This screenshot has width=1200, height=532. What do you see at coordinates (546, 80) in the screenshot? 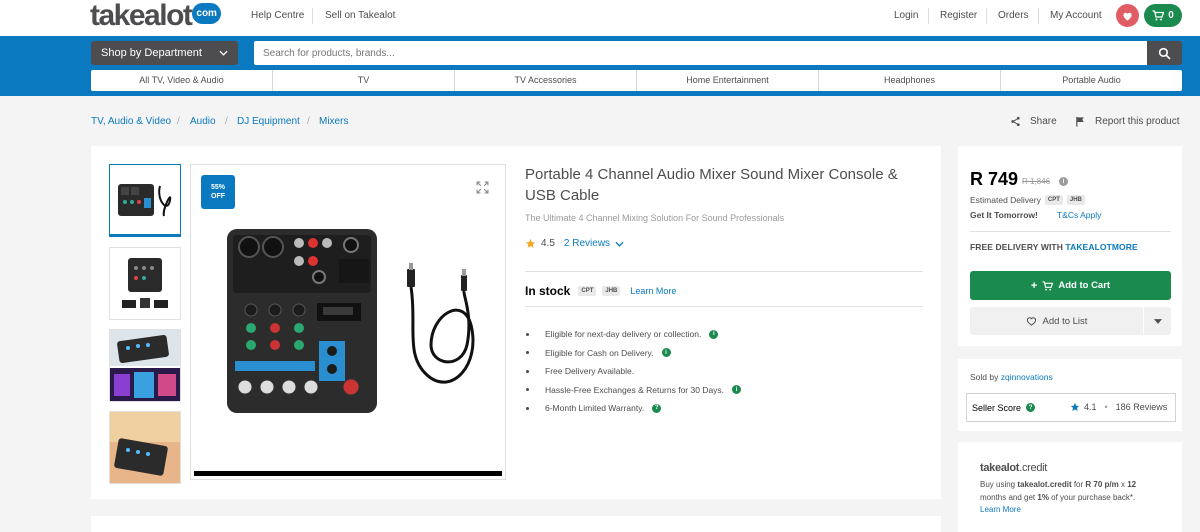
I see `category-tv-accessories: TV Accessories` at bounding box center [546, 80].